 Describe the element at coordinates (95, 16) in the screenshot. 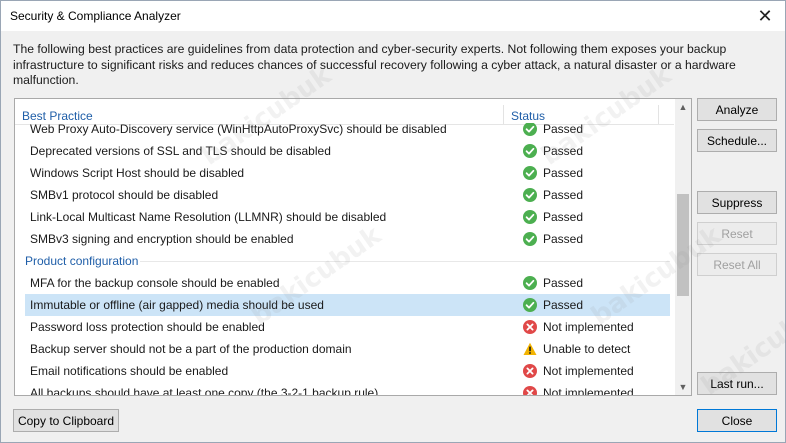

I see `window-title: Security & Compliance Analyzer` at that location.